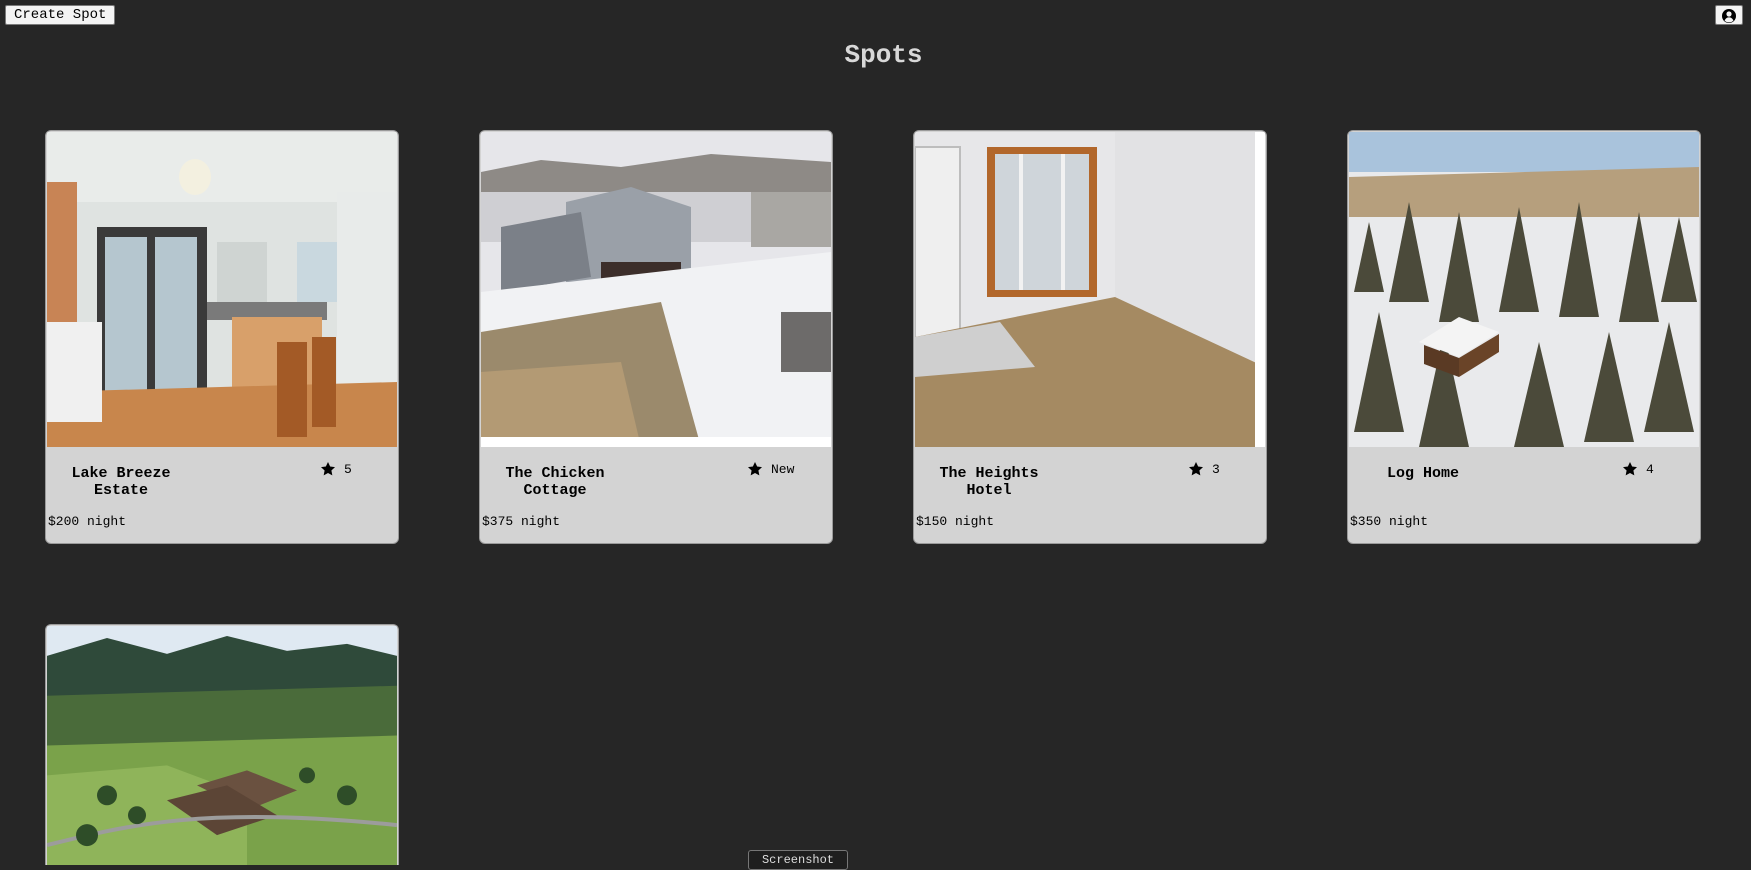 The height and width of the screenshot is (870, 1751). Describe the element at coordinates (1650, 469) in the screenshot. I see `rating-value: 4` at that location.